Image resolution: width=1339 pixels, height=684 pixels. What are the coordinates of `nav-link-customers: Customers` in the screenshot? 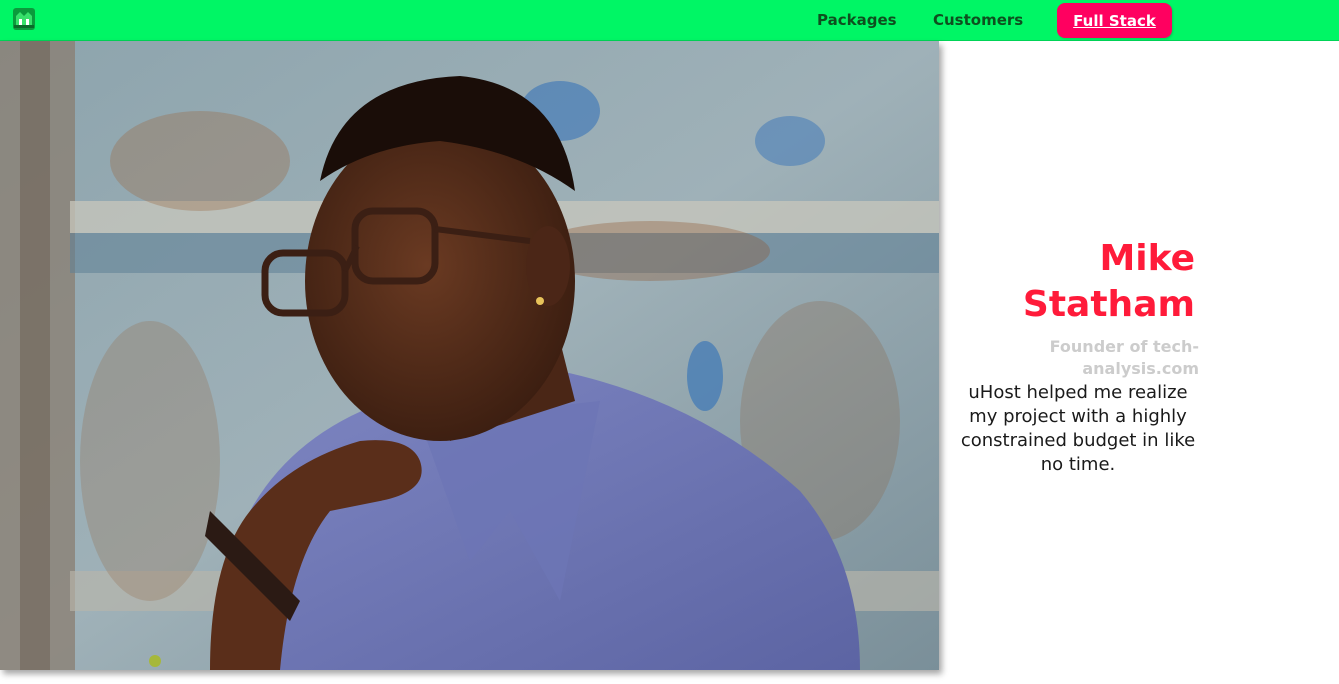 It's located at (978, 20).